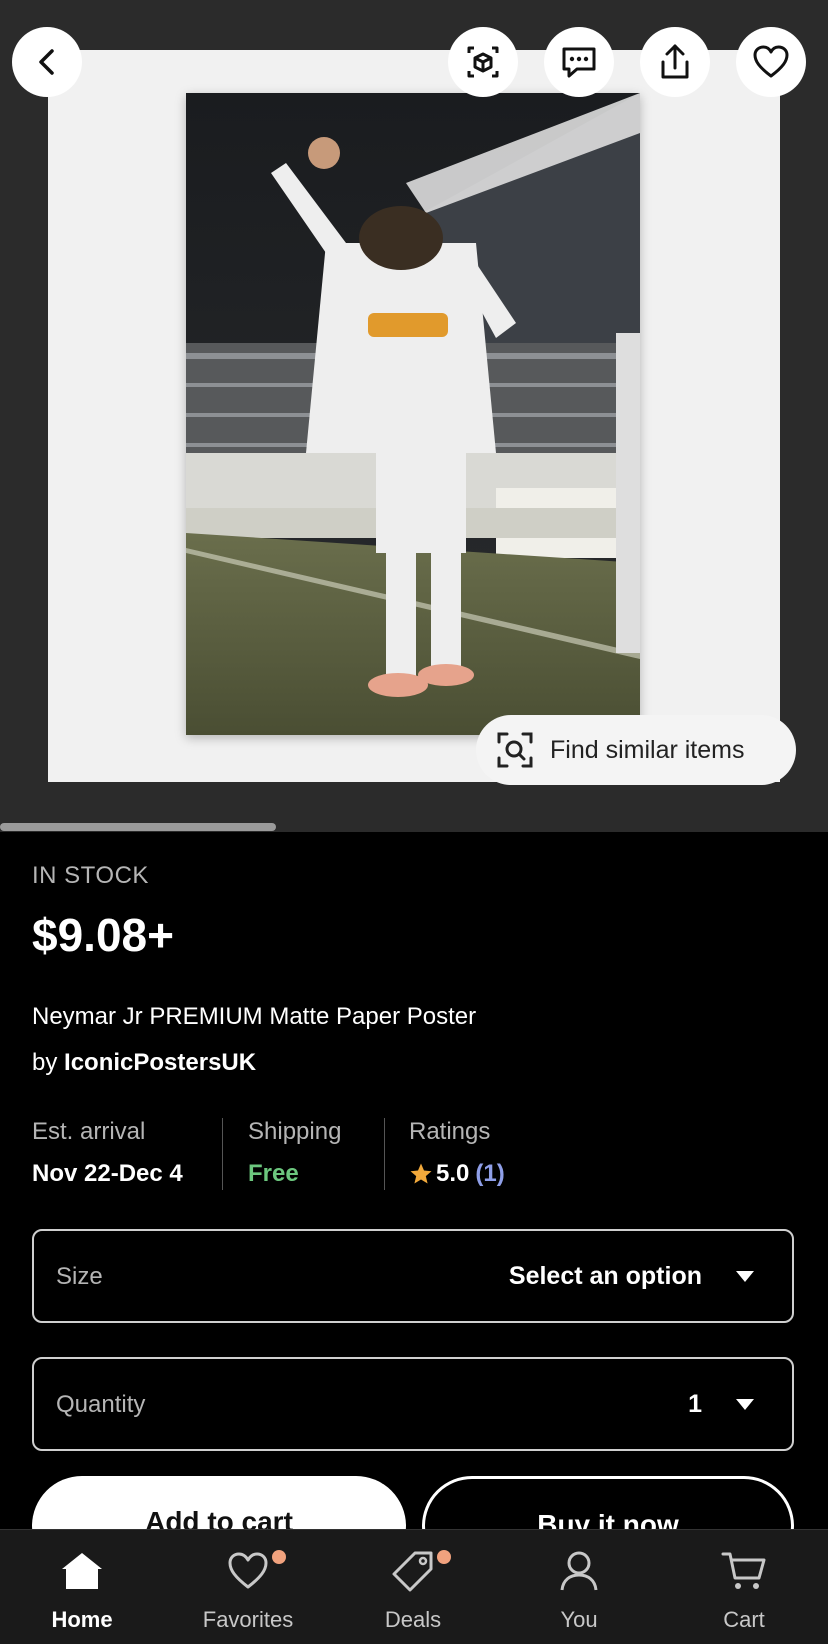 The width and height of the screenshot is (828, 1644). Describe the element at coordinates (294, 1154) in the screenshot. I see `shipping-info: Shipping Free` at that location.